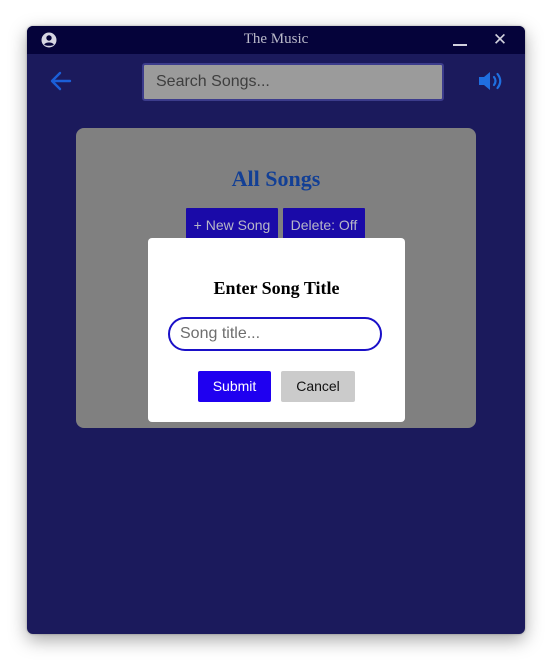 This screenshot has width=557, height=664. What do you see at coordinates (234, 386) in the screenshot?
I see `submit-button: Submit` at bounding box center [234, 386].